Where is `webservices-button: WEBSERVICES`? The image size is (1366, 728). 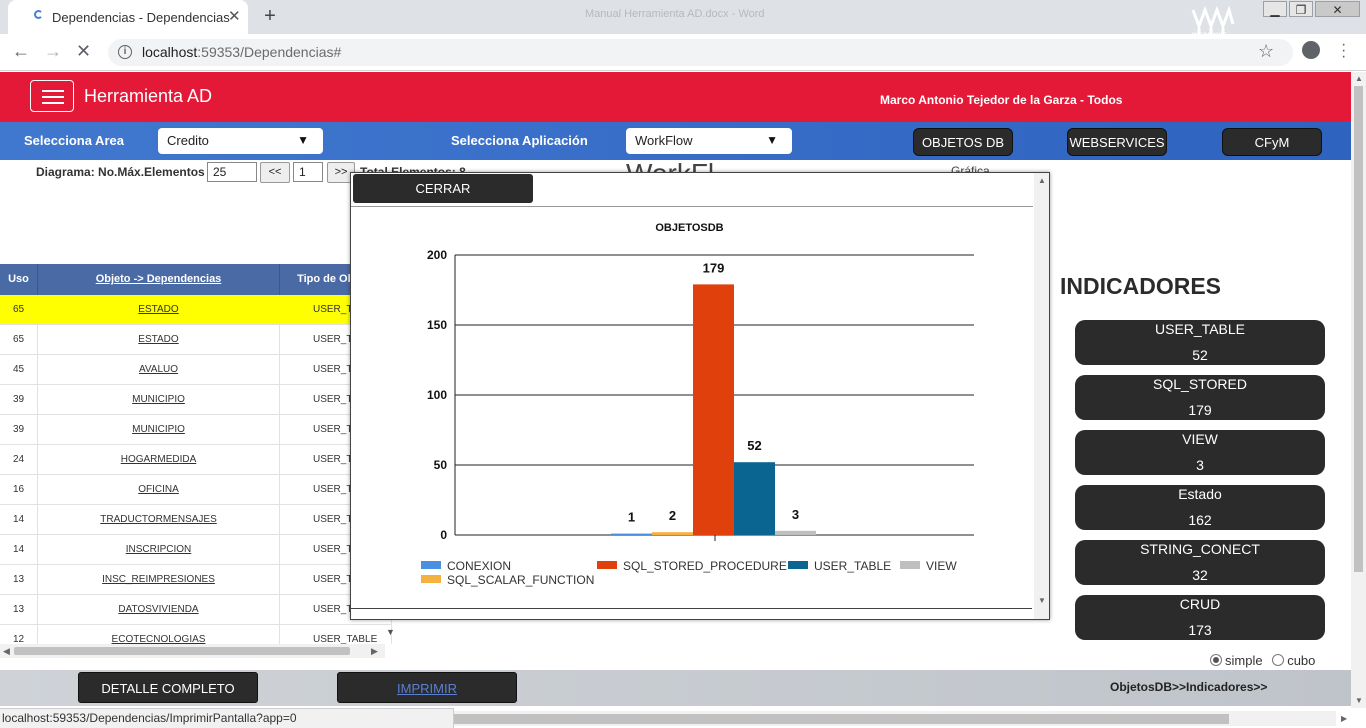
webservices-button: WEBSERVICES is located at coordinates (1117, 142).